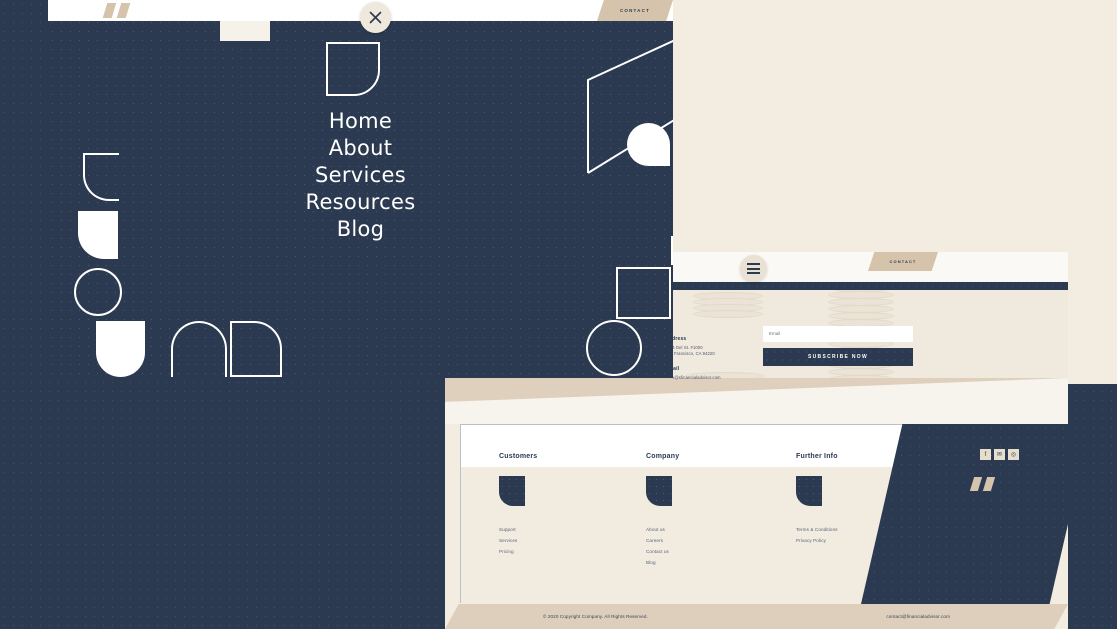 Image resolution: width=1117 pixels, height=629 pixels. Describe the element at coordinates (353, 69) in the screenshot. I see `decorative-leaf-outline-top` at that location.